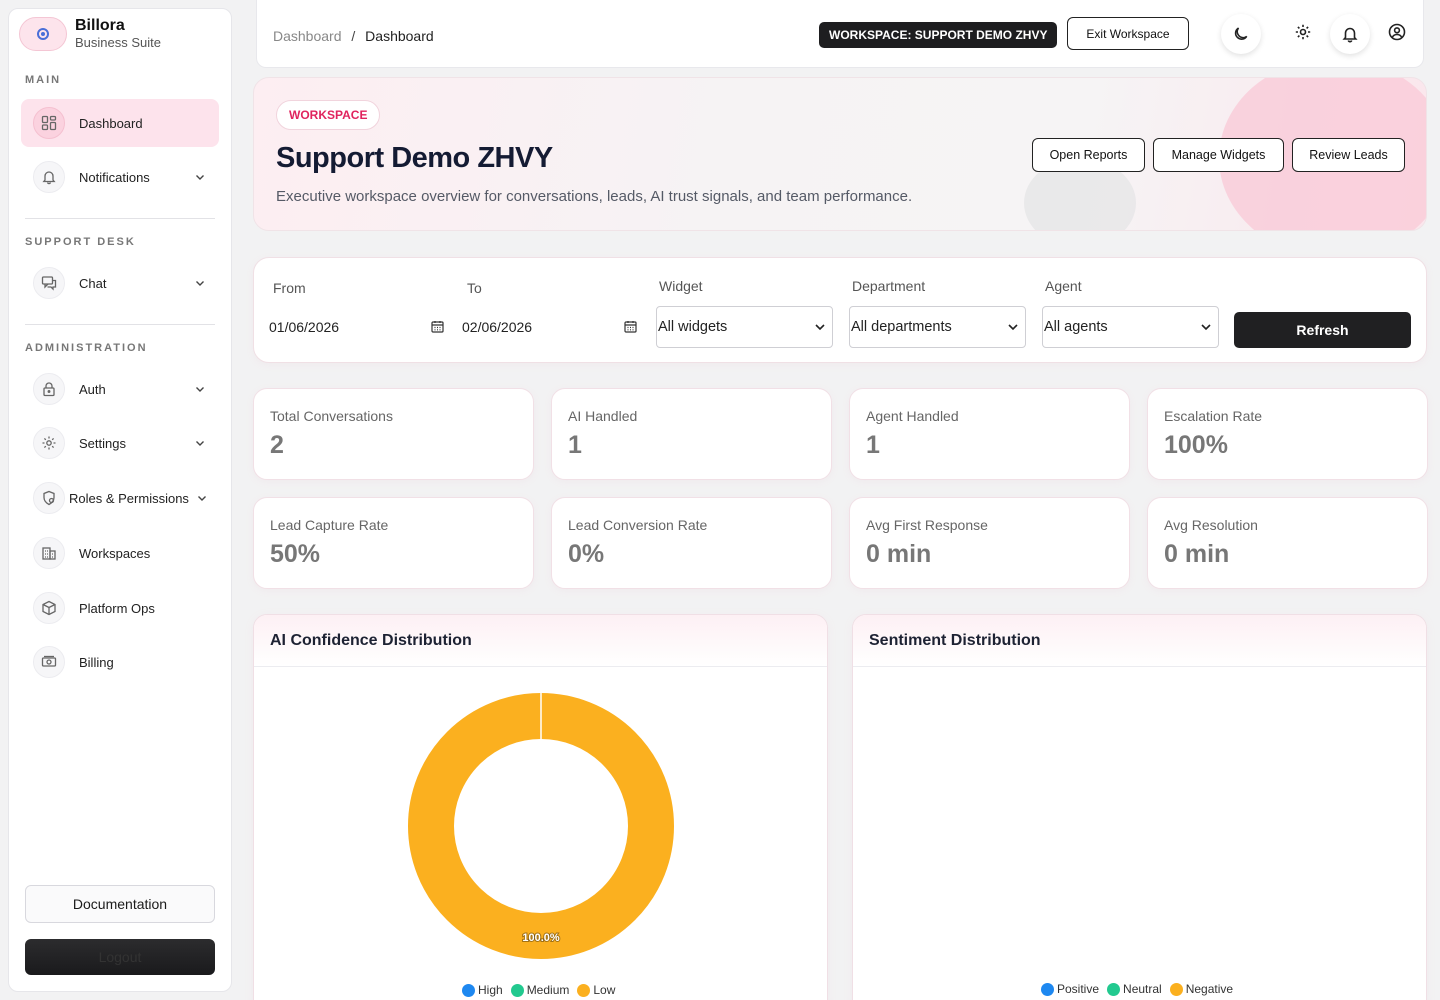  Describe the element at coordinates (115, 553) in the screenshot. I see `sidebar-item-label: Workspaces` at that location.